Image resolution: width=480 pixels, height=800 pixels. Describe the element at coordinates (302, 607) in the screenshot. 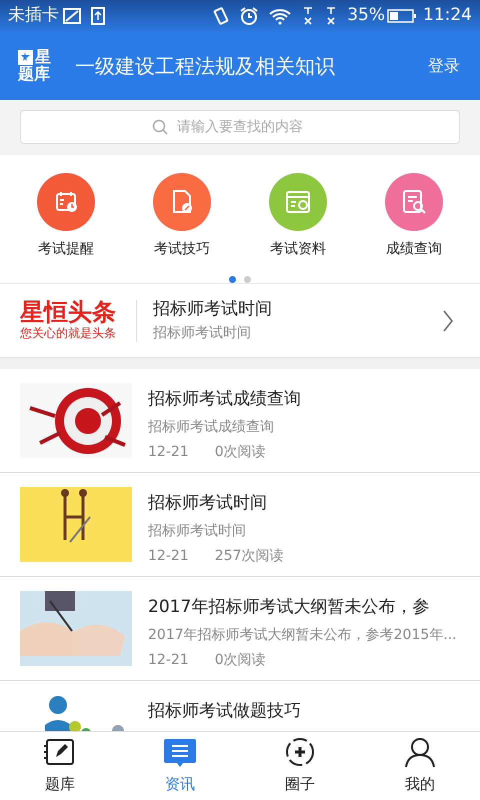

I see `article-title: 2017年招标师考试大纲暂未公布，参` at that location.